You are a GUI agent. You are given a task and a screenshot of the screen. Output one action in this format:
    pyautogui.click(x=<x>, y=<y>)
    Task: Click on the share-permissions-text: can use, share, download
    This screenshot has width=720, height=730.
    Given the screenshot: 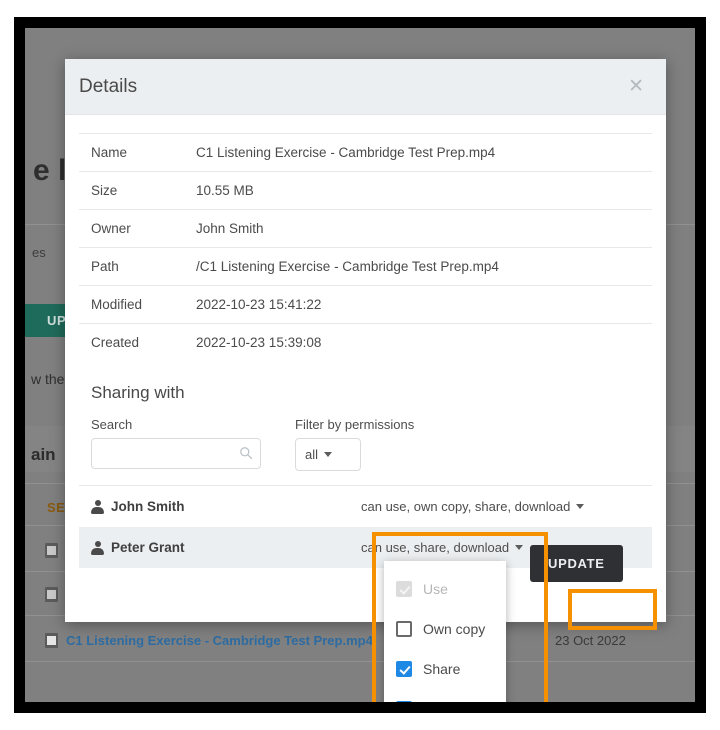 What is the action you would take?
    pyautogui.click(x=435, y=547)
    